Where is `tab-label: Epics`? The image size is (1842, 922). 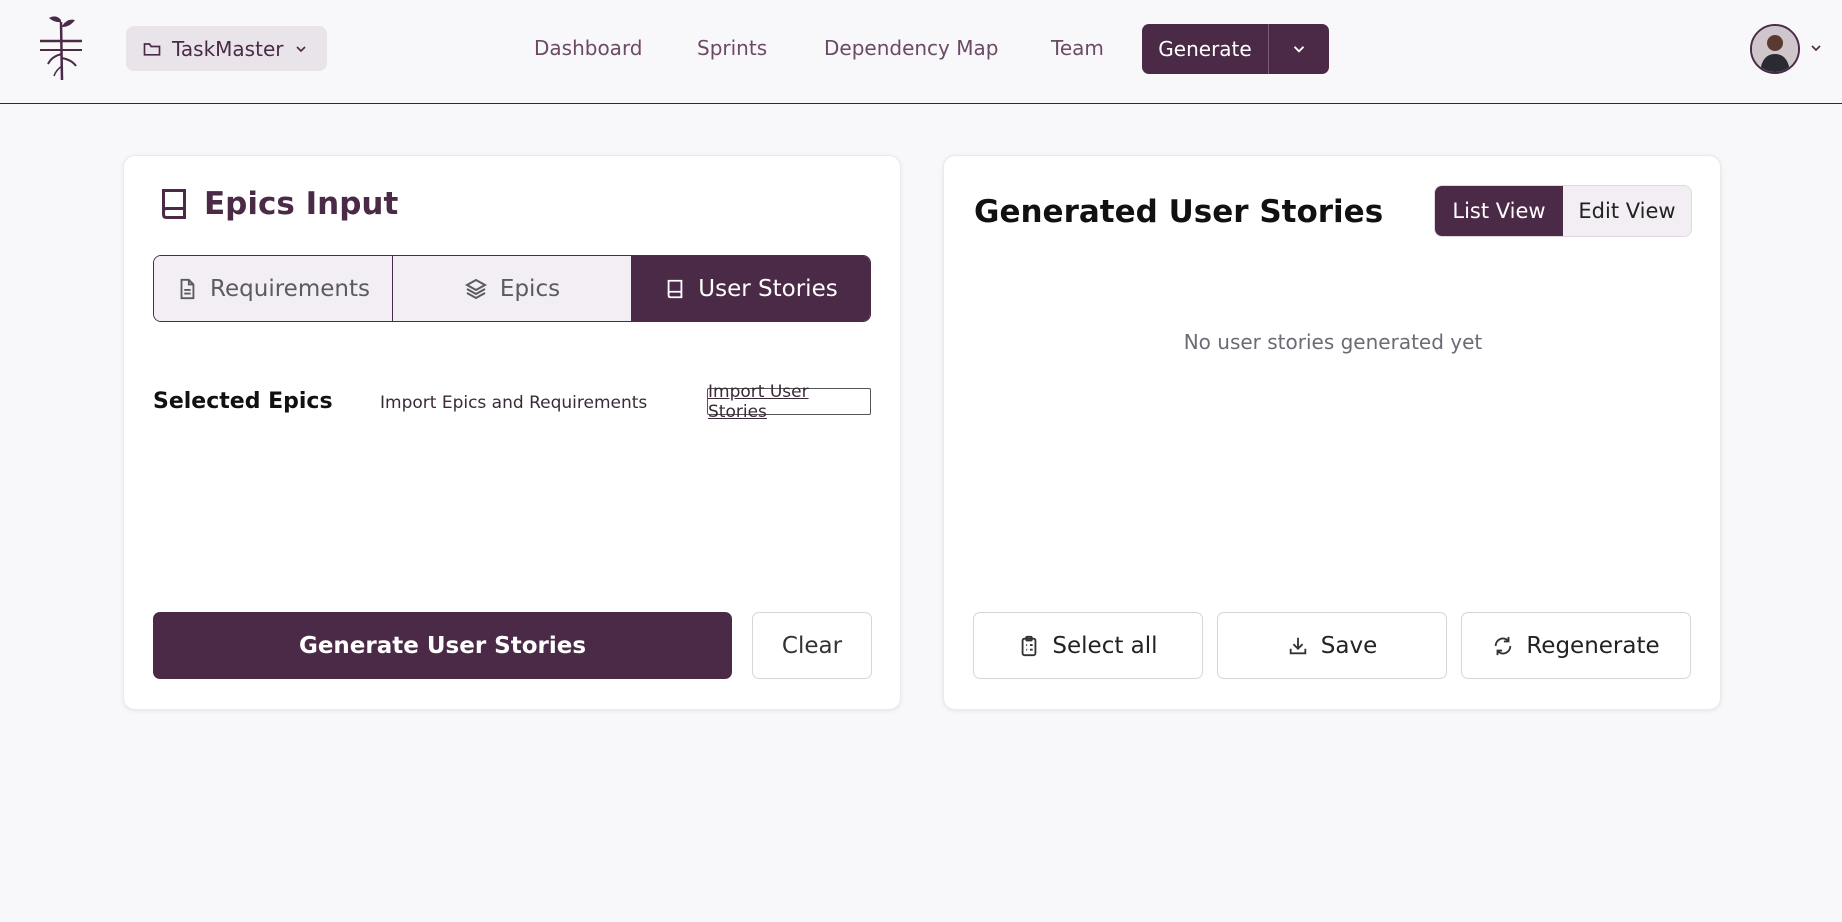
tab-label: Epics is located at coordinates (530, 288).